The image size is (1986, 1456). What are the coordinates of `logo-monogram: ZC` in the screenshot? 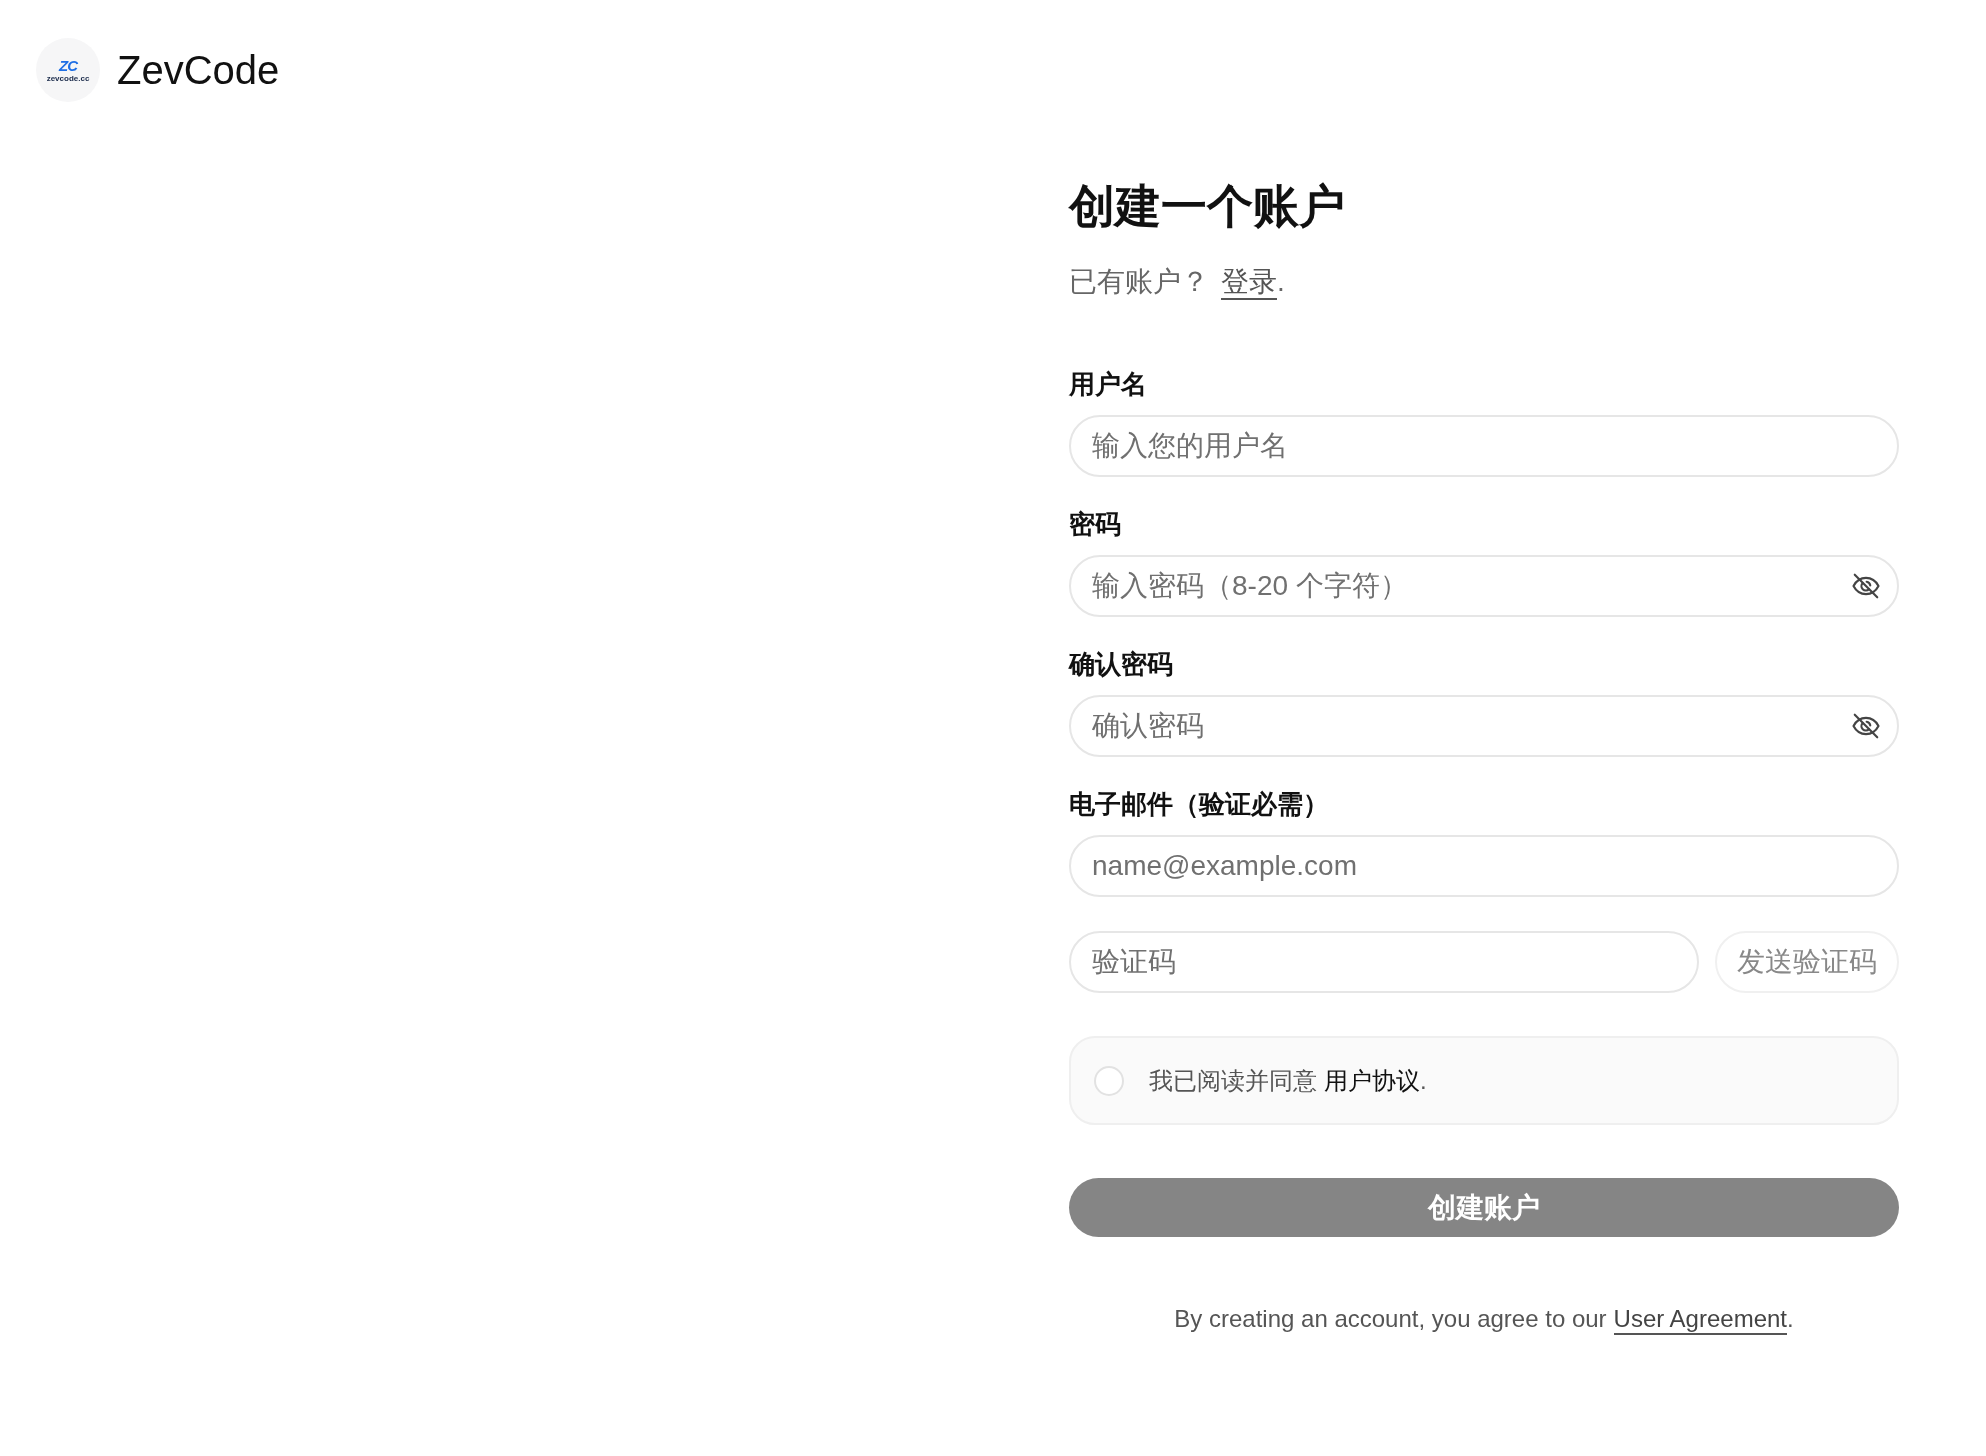 It's located at (68, 65).